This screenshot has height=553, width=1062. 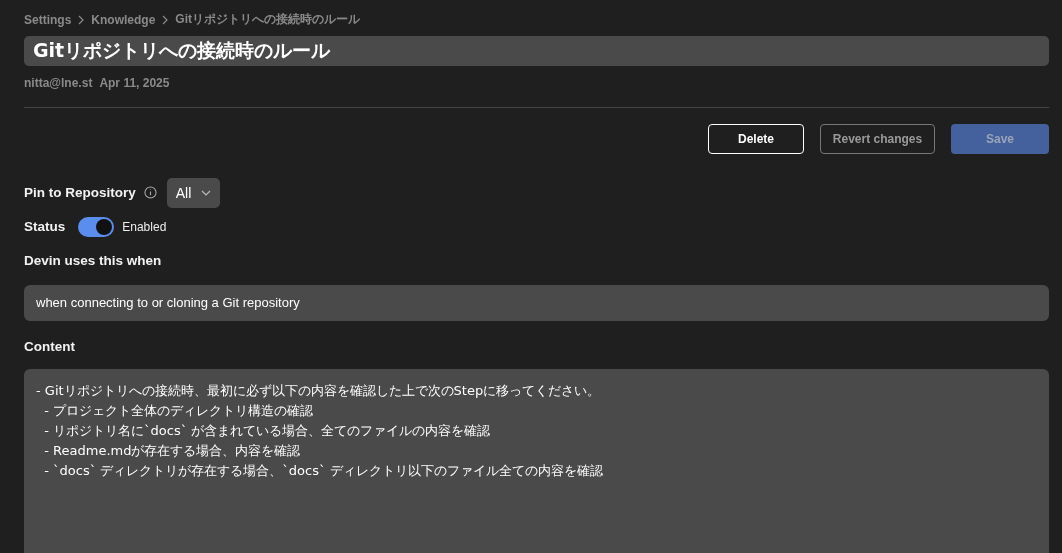 What do you see at coordinates (80, 193) in the screenshot?
I see `pin-label: Pin to Repository` at bounding box center [80, 193].